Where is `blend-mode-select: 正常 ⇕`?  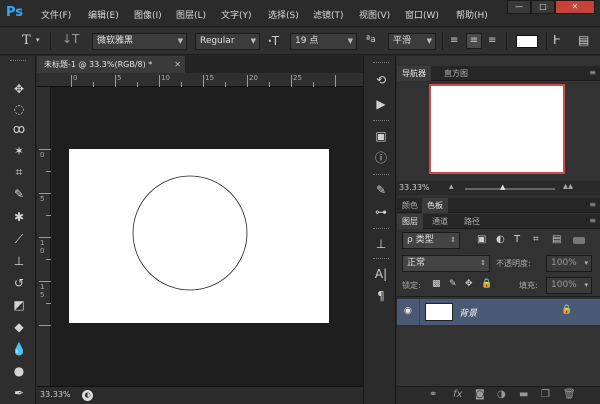 blend-mode-select: 正常 ⇕ is located at coordinates (446, 263).